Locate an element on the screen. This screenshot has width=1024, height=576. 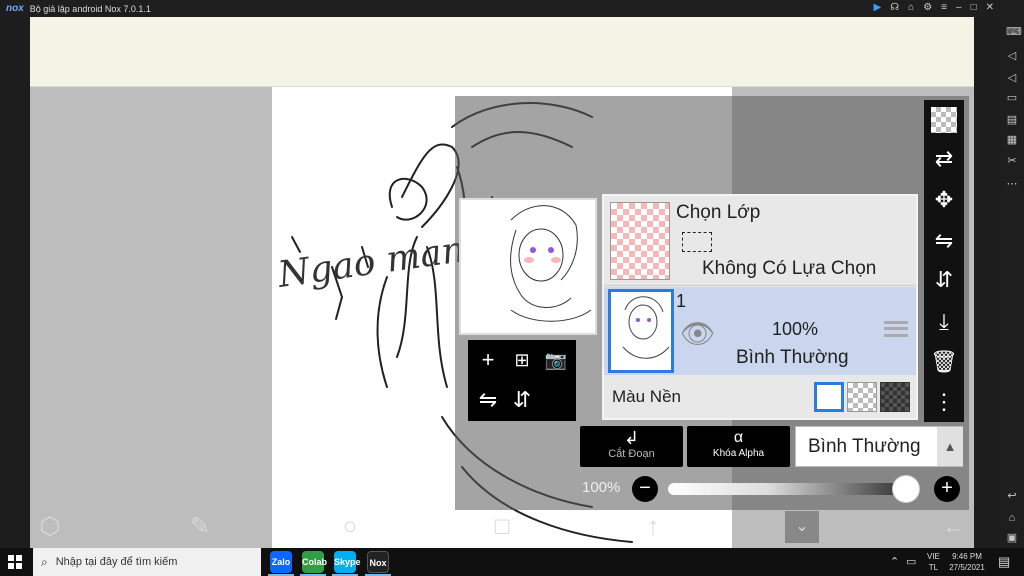
flip-vertical-icon: ⇵ is located at coordinates (944, 280).